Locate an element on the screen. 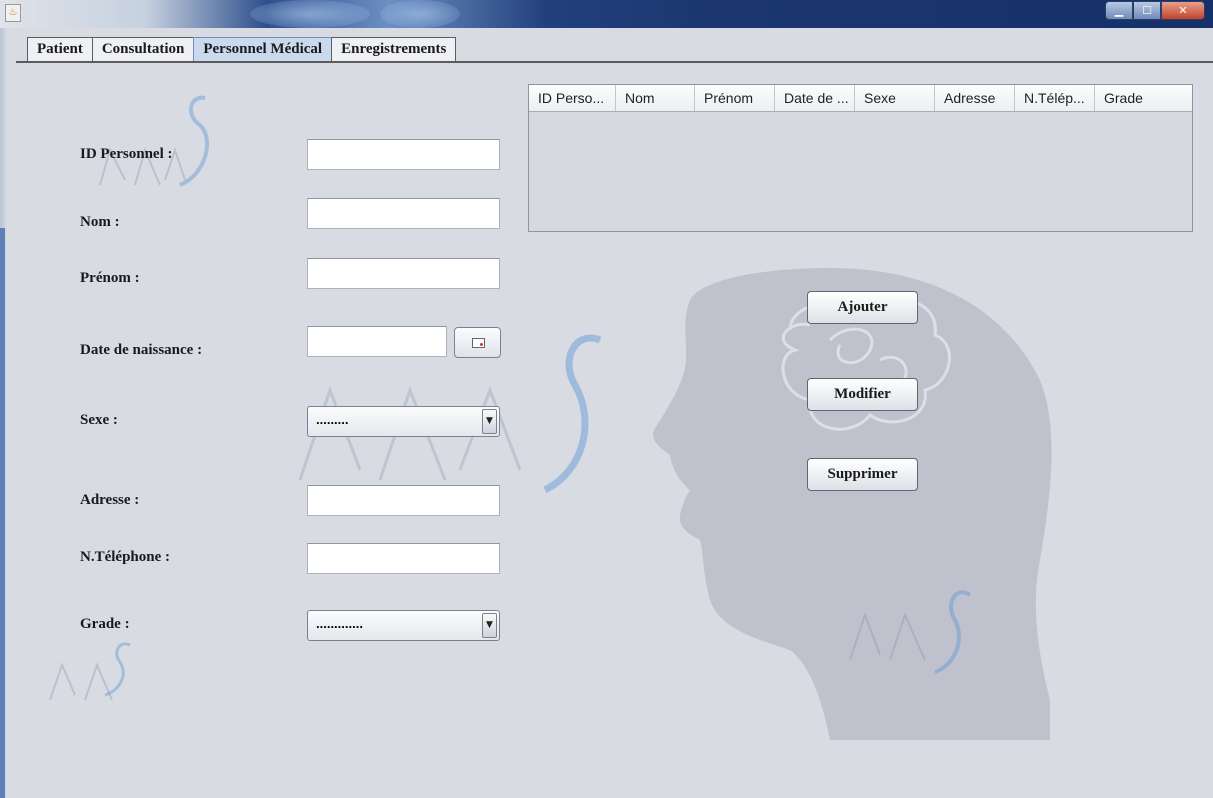 This screenshot has height=798, width=1213. date-picker-button is located at coordinates (477, 342).